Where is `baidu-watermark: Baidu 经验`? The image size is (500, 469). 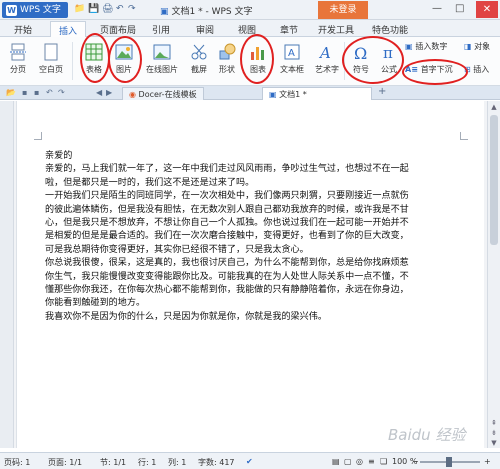
baidu-watermark: Baidu 经验 is located at coordinates (427, 435).